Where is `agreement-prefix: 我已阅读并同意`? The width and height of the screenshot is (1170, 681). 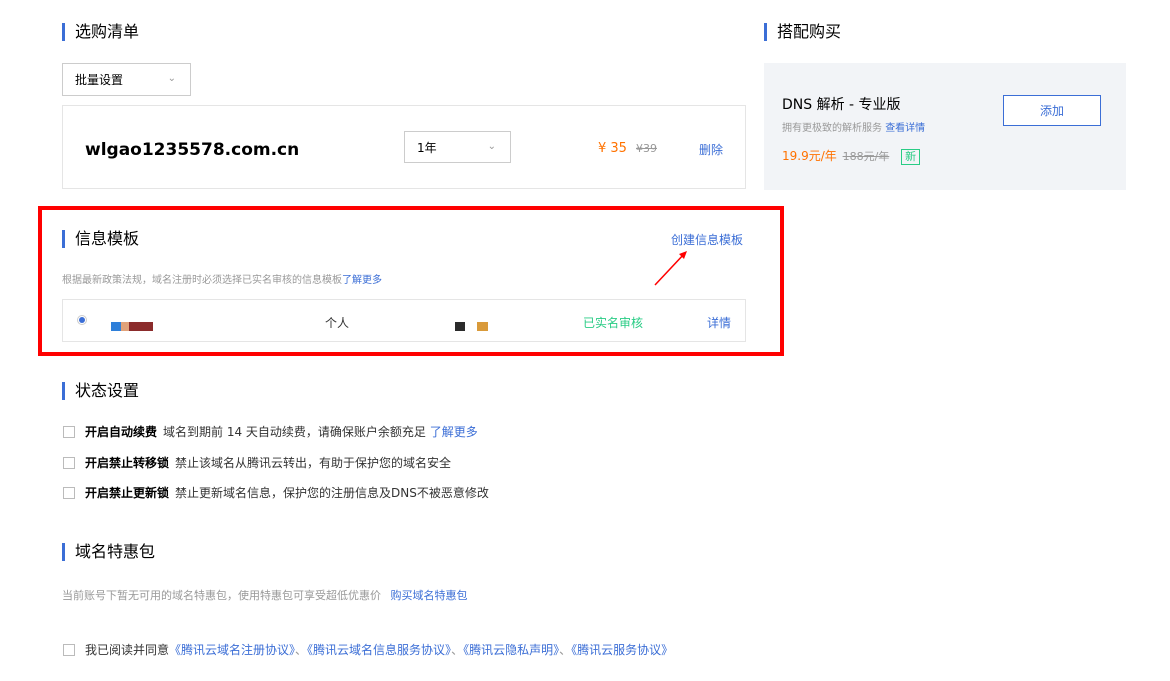
agreement-prefix: 我已阅读并同意 is located at coordinates (127, 650).